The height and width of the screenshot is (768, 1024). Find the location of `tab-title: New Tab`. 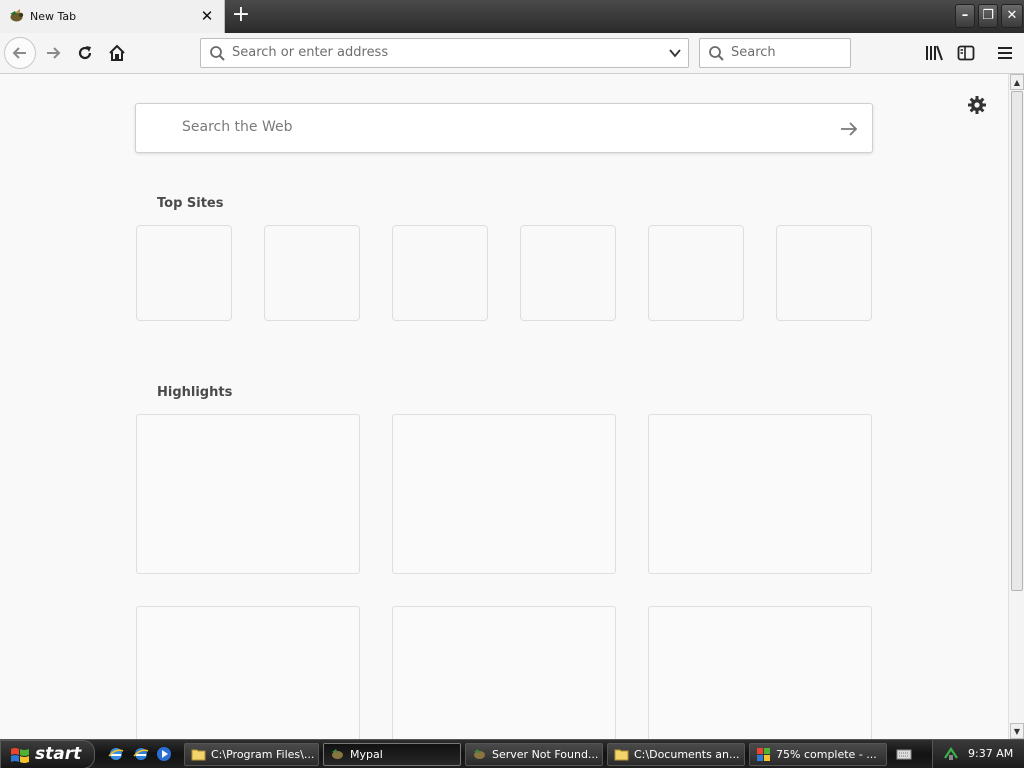

tab-title: New Tab is located at coordinates (53, 16).